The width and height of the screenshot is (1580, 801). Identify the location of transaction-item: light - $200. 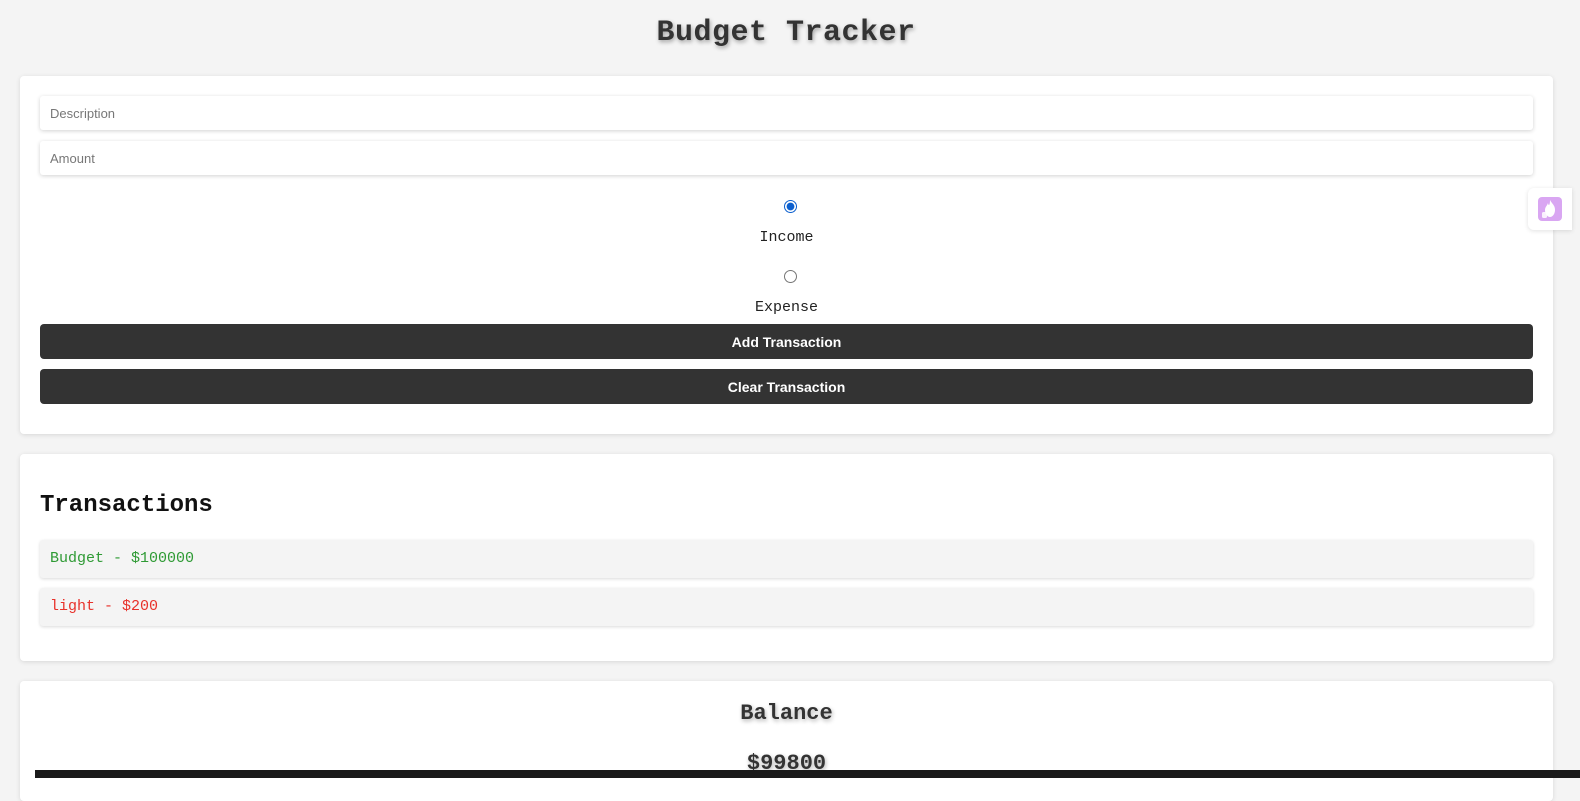
(786, 607).